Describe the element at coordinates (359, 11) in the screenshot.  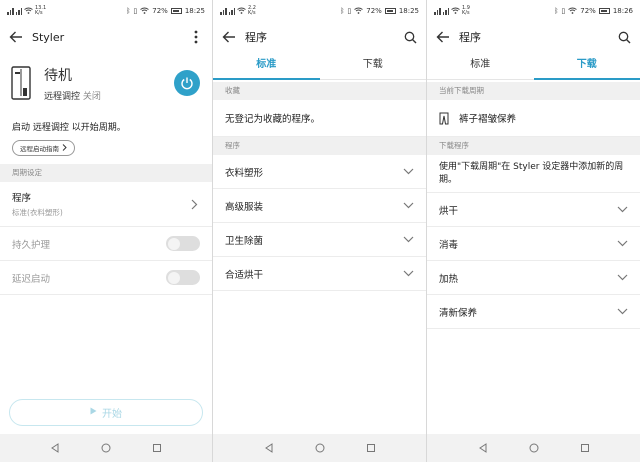
I see `wifi-status-icon` at that location.